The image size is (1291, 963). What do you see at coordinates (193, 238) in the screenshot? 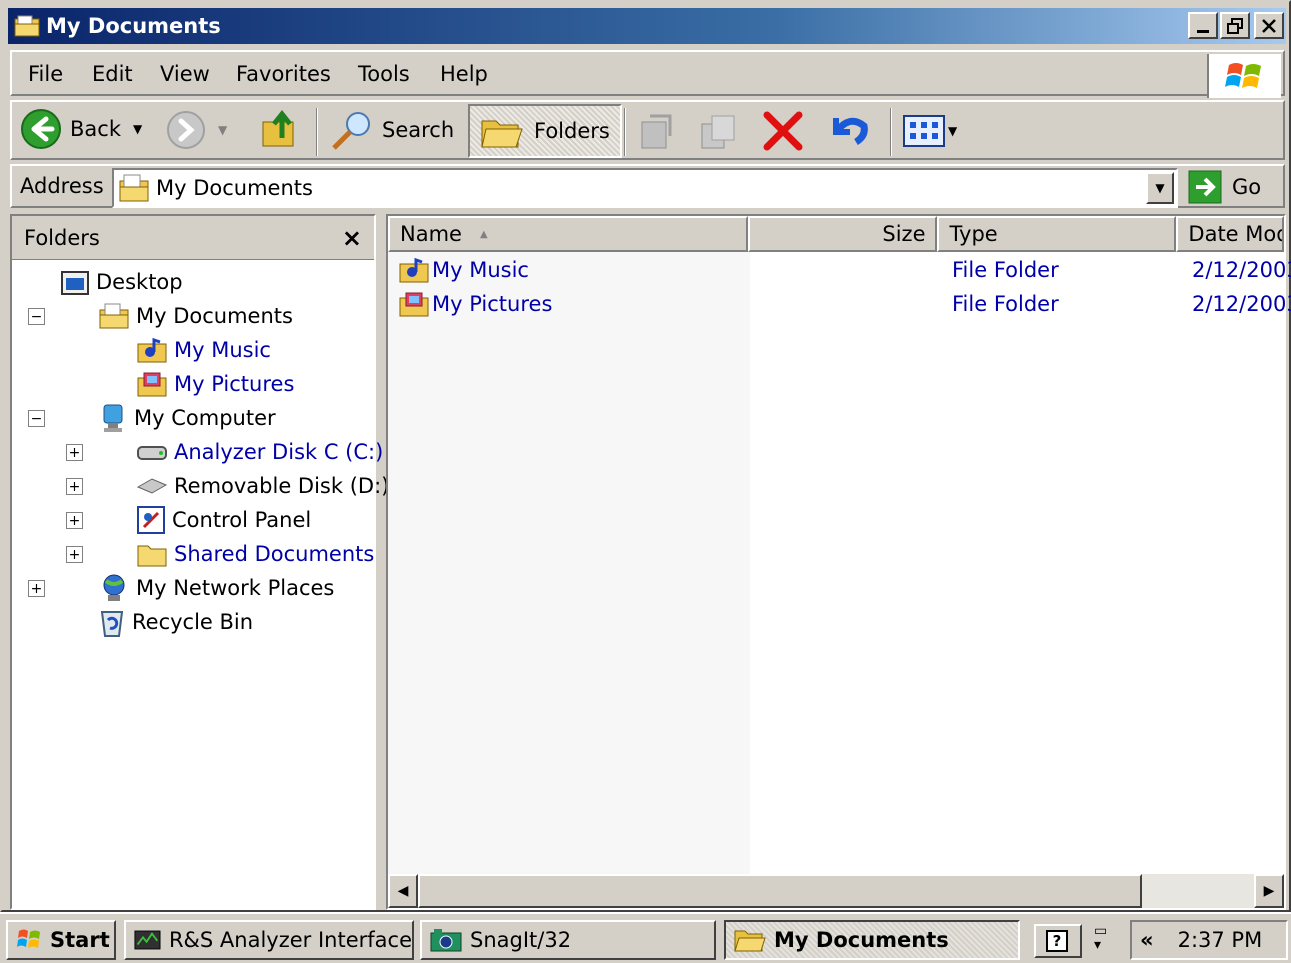
I see `folders-pane-header: Folders ×` at bounding box center [193, 238].